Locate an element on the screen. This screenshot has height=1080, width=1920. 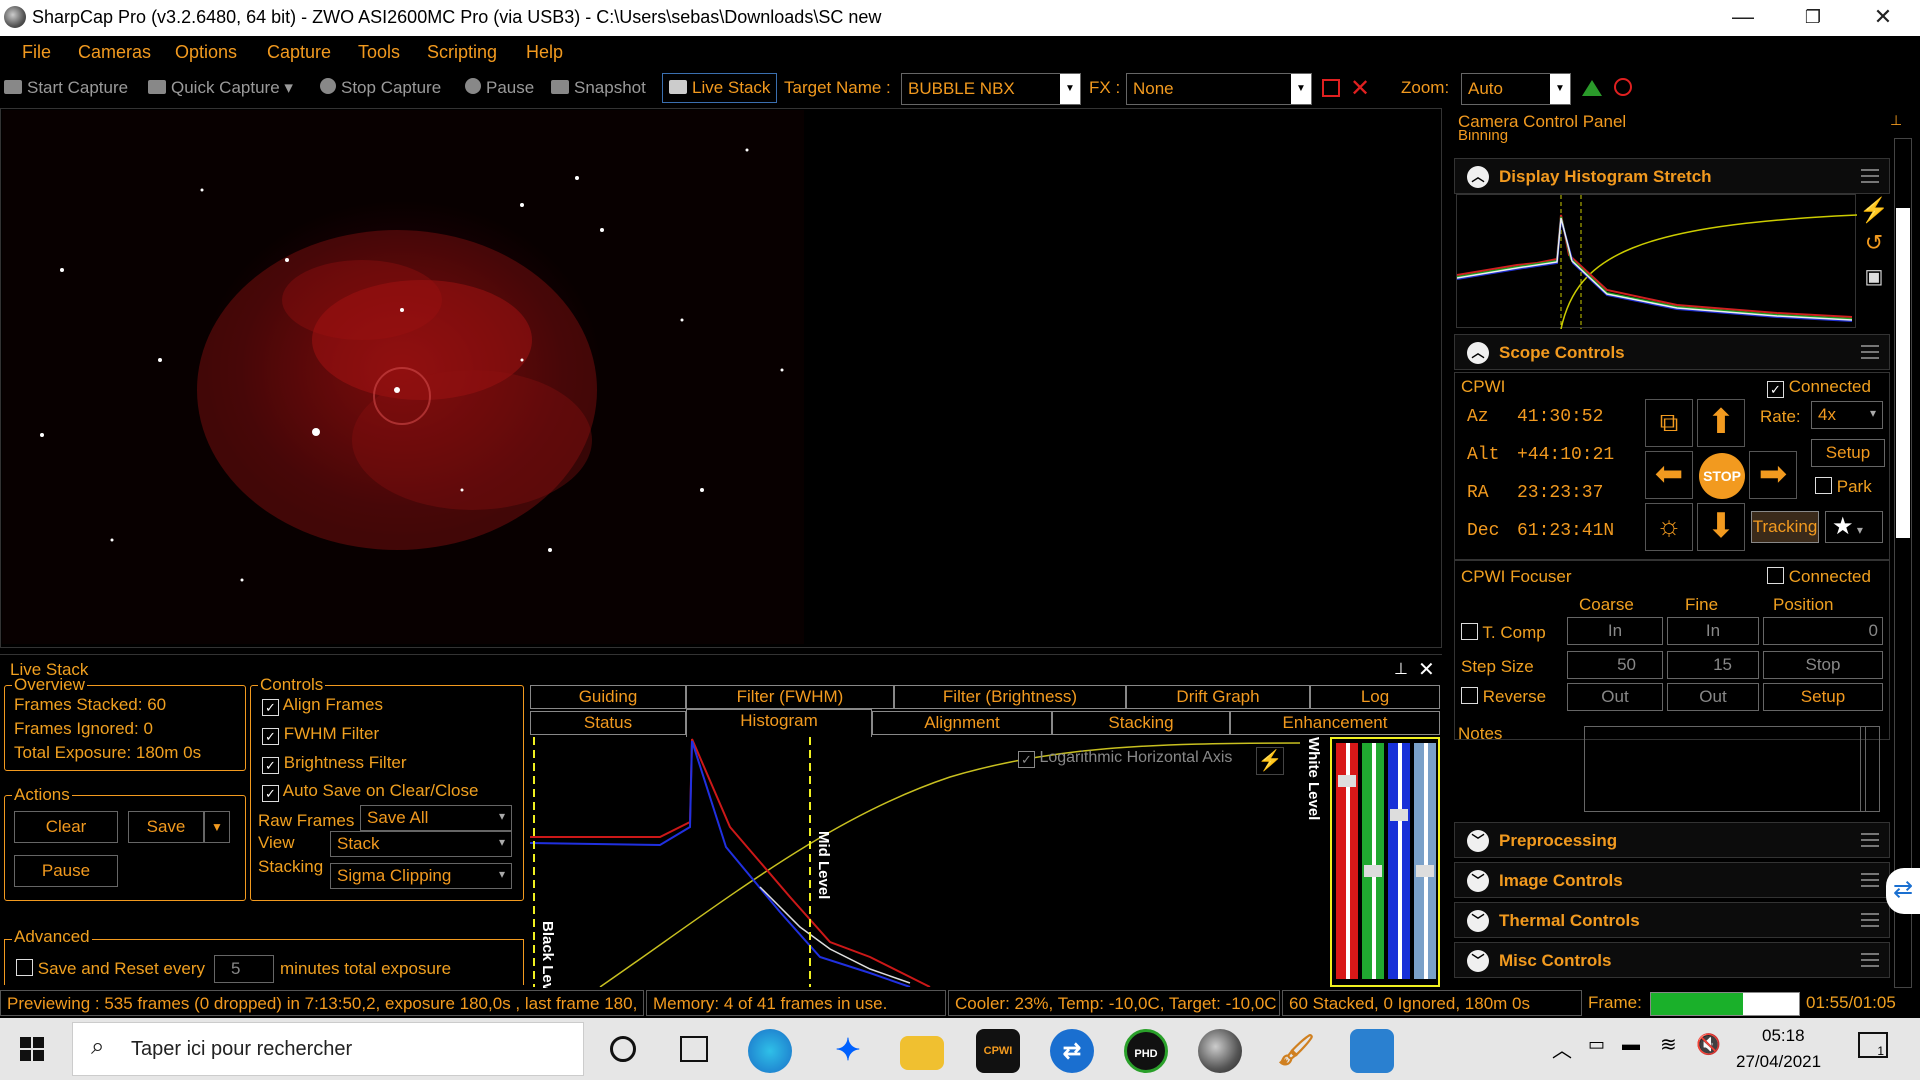
minimize-button: — is located at coordinates (1743, 18).